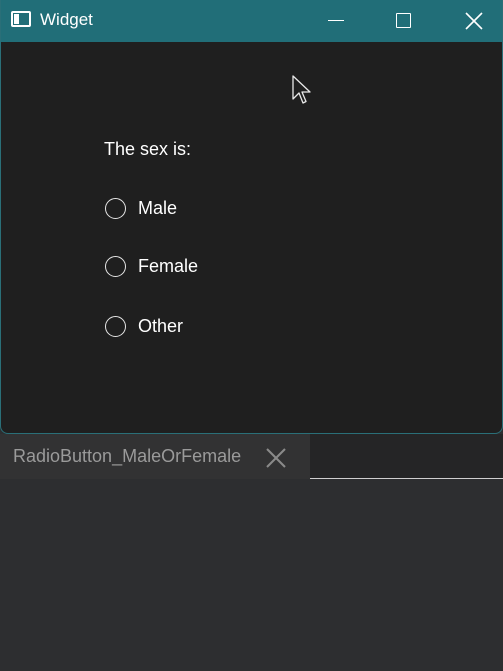  I want to click on radio-other: Other, so click(144, 326).